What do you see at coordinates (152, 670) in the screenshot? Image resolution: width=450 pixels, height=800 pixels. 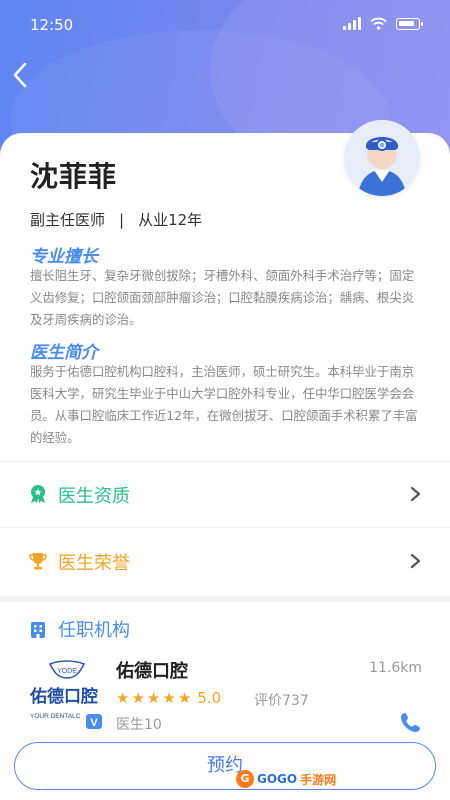 I see `clinic-name: 佑德口腔` at bounding box center [152, 670].